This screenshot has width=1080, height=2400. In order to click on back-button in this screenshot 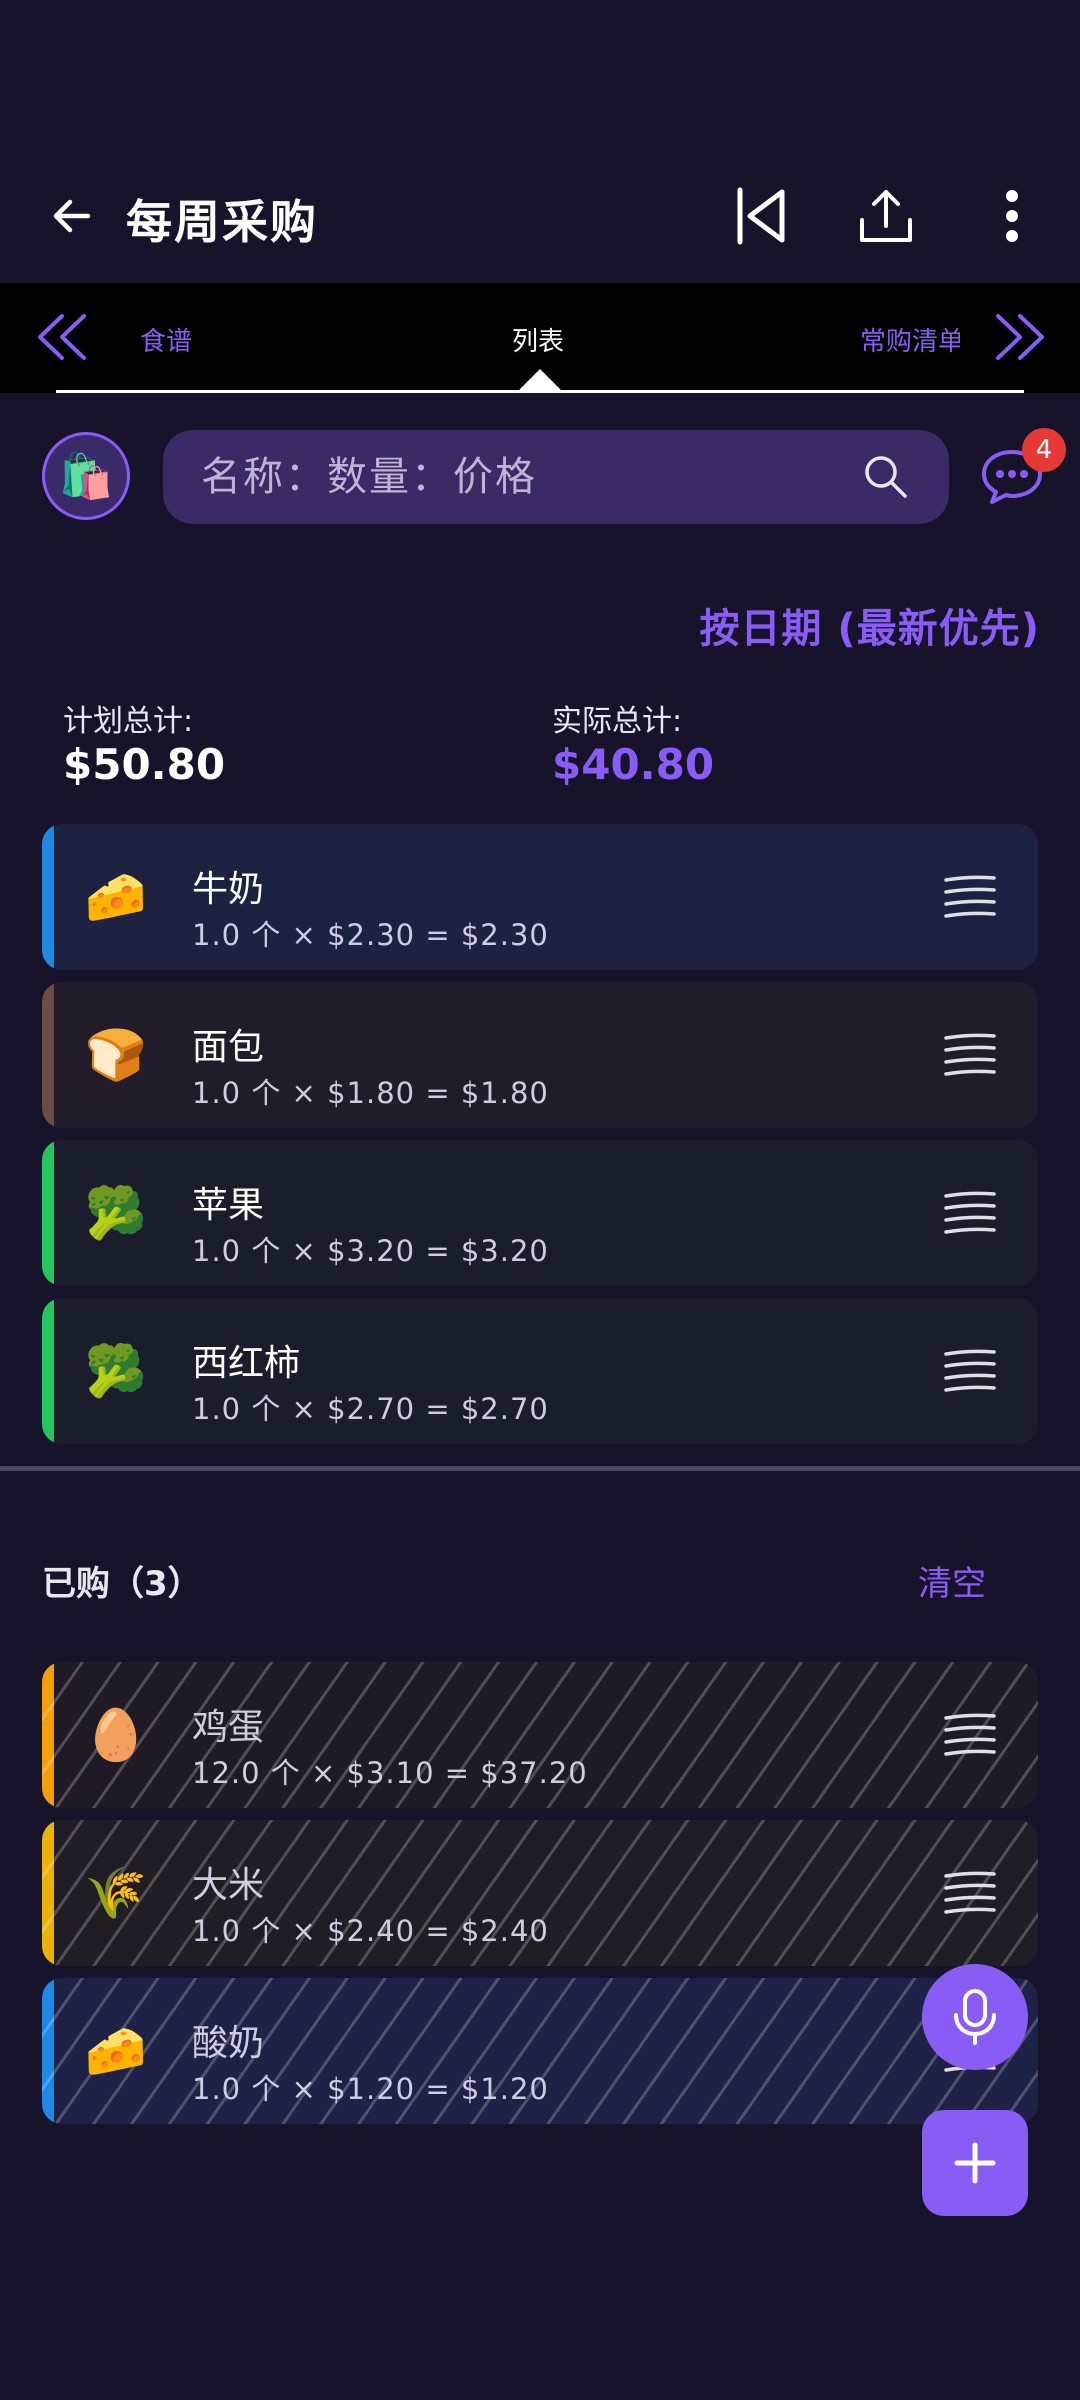, I will do `click(72, 216)`.